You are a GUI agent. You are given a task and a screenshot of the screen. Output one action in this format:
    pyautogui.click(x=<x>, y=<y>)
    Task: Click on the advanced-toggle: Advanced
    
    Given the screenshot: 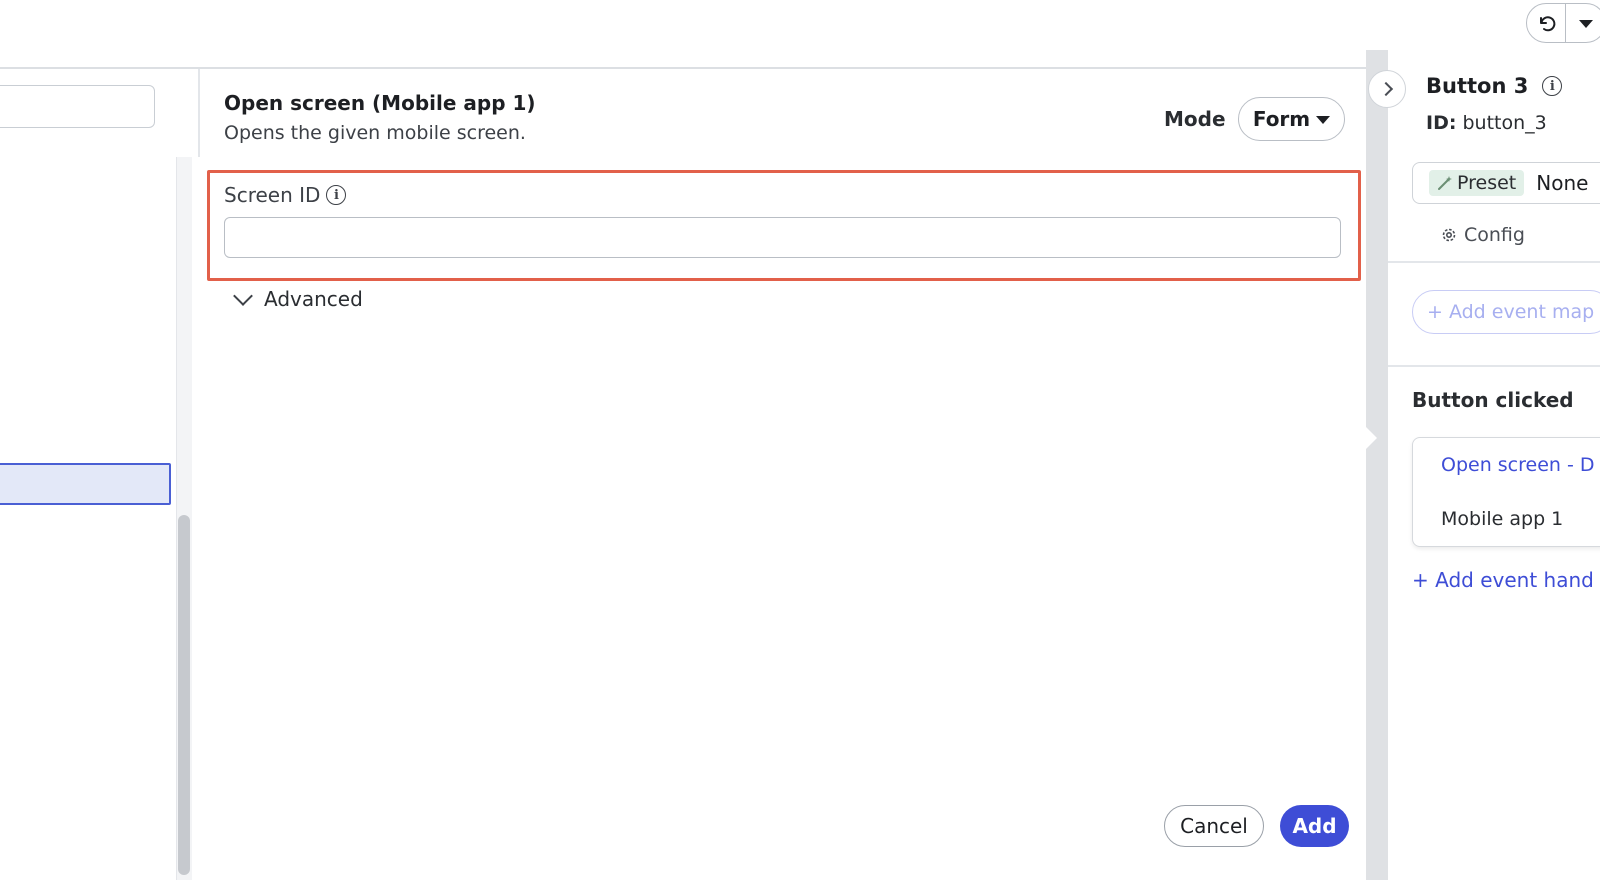 What is the action you would take?
    pyautogui.click(x=297, y=298)
    